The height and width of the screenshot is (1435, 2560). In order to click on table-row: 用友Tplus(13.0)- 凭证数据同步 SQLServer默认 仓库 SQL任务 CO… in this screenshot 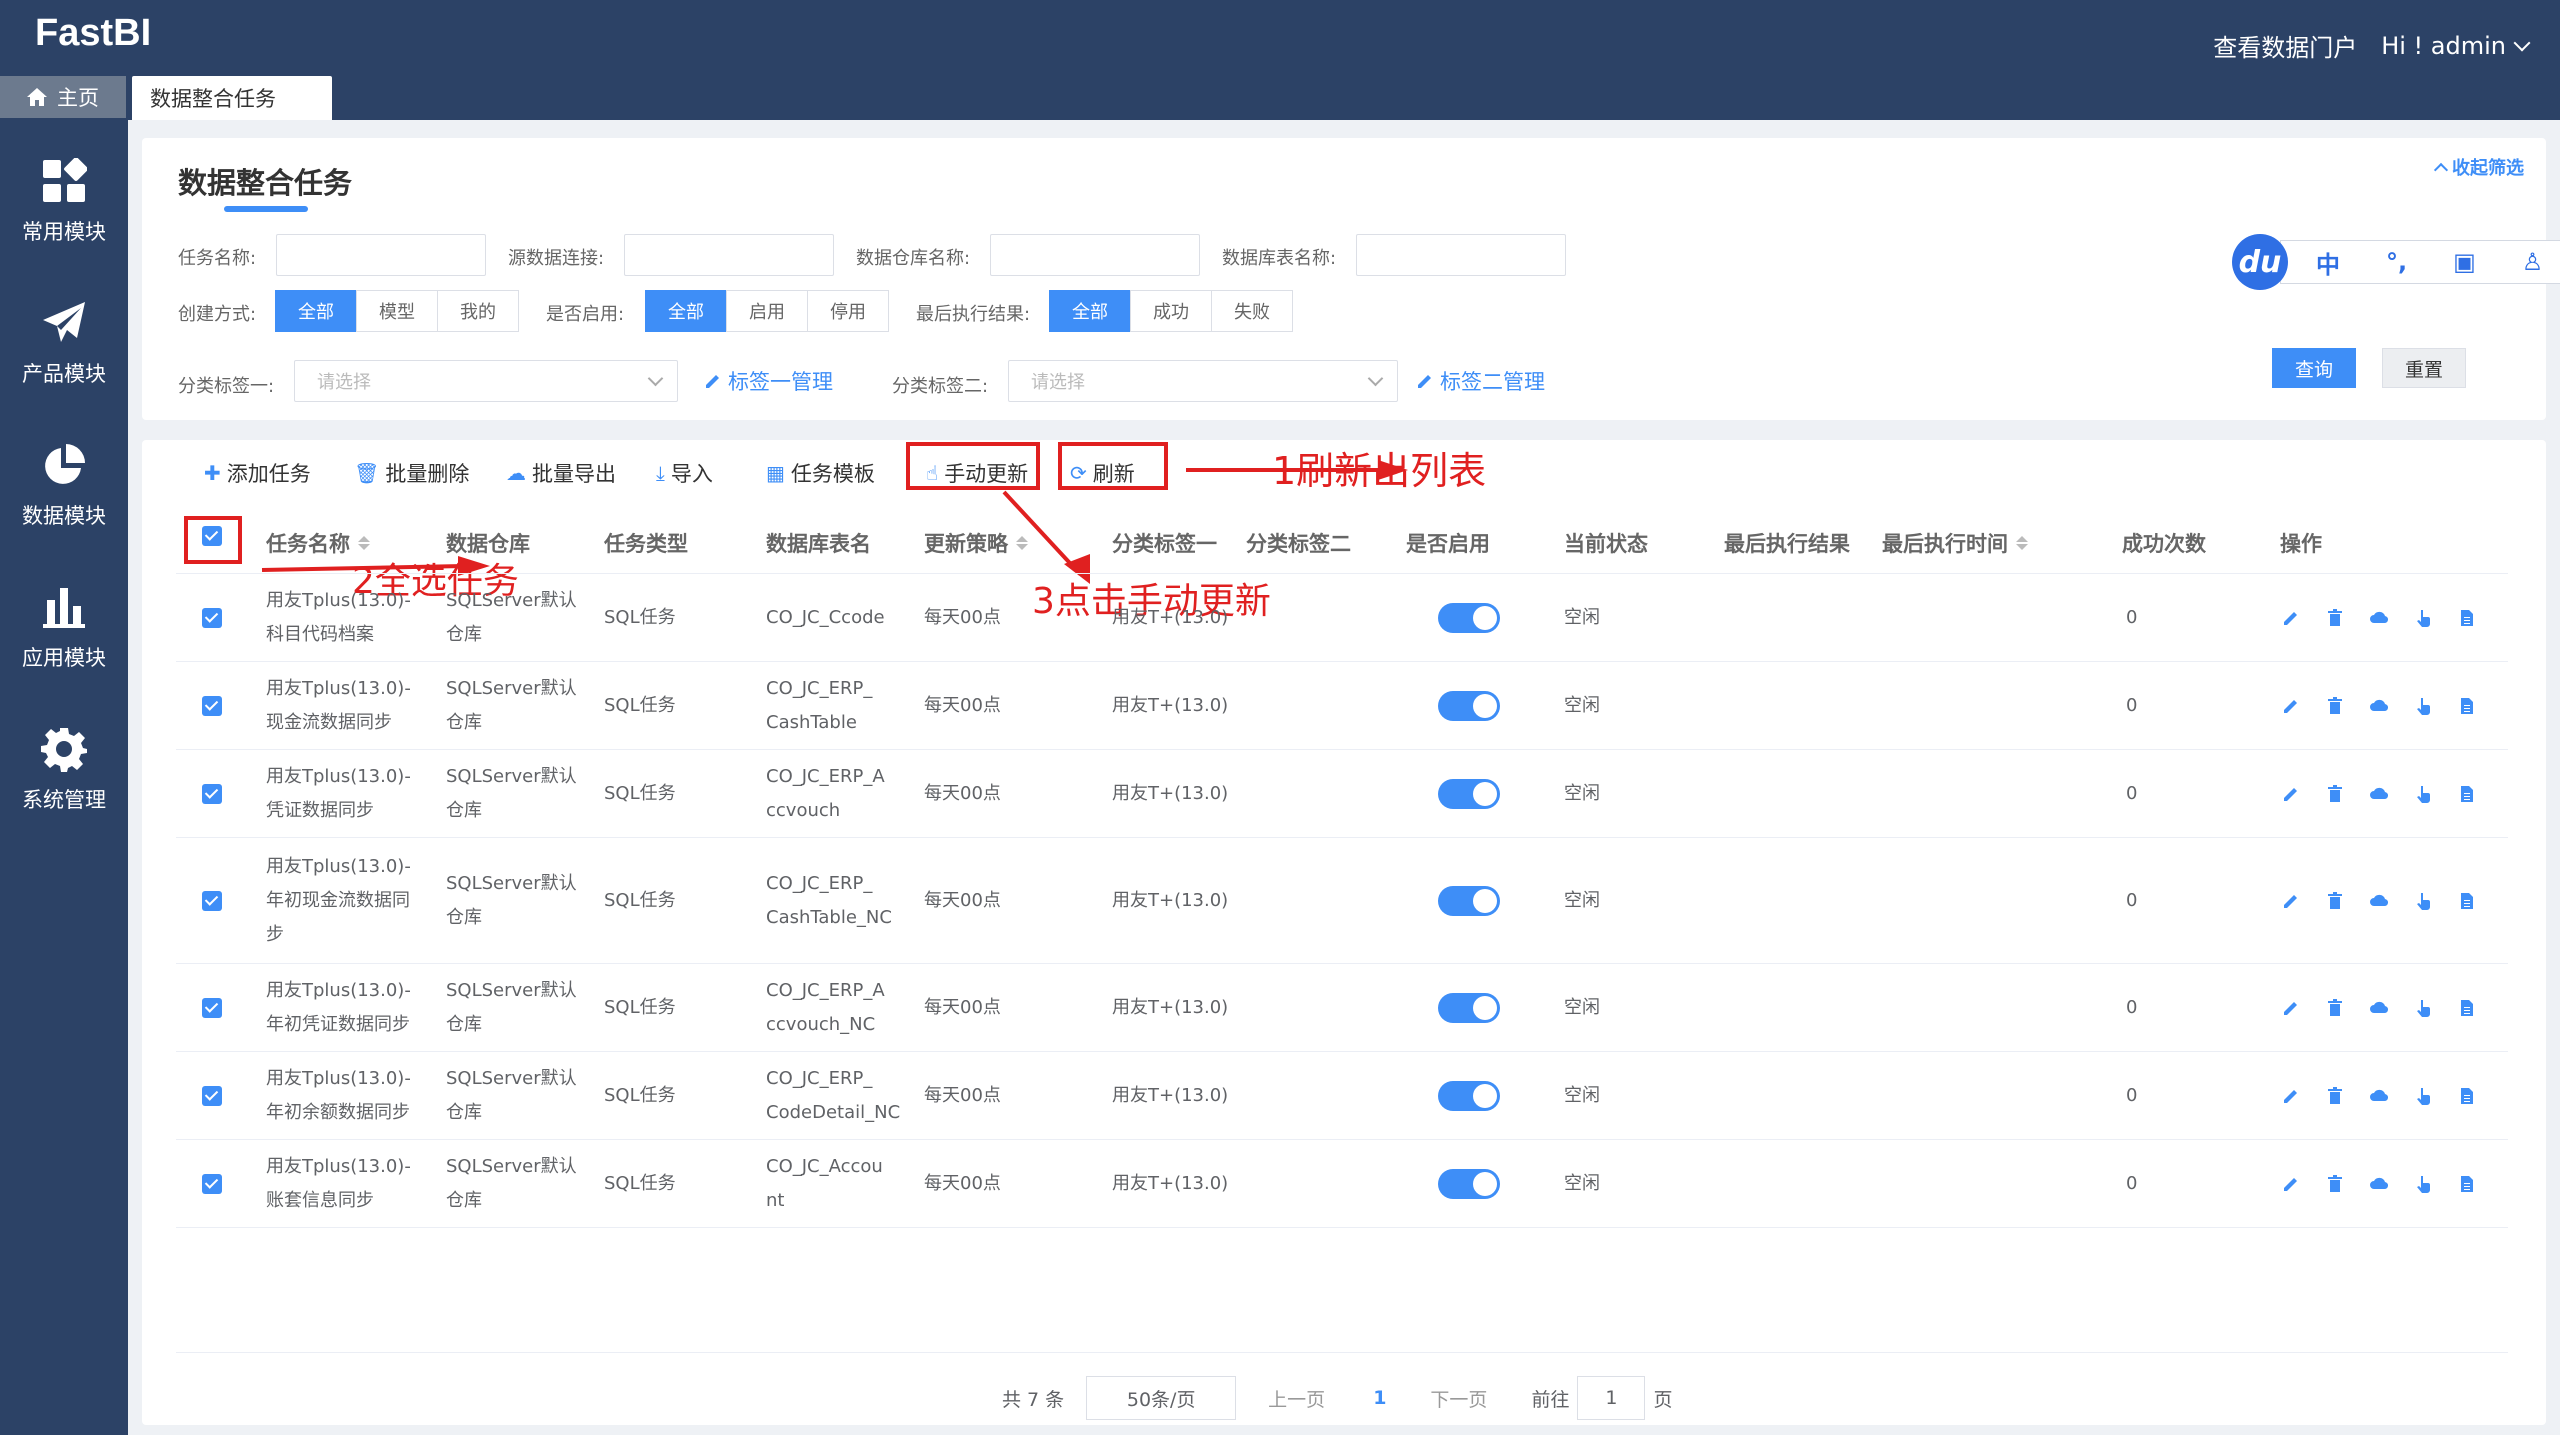, I will do `click(1342, 794)`.